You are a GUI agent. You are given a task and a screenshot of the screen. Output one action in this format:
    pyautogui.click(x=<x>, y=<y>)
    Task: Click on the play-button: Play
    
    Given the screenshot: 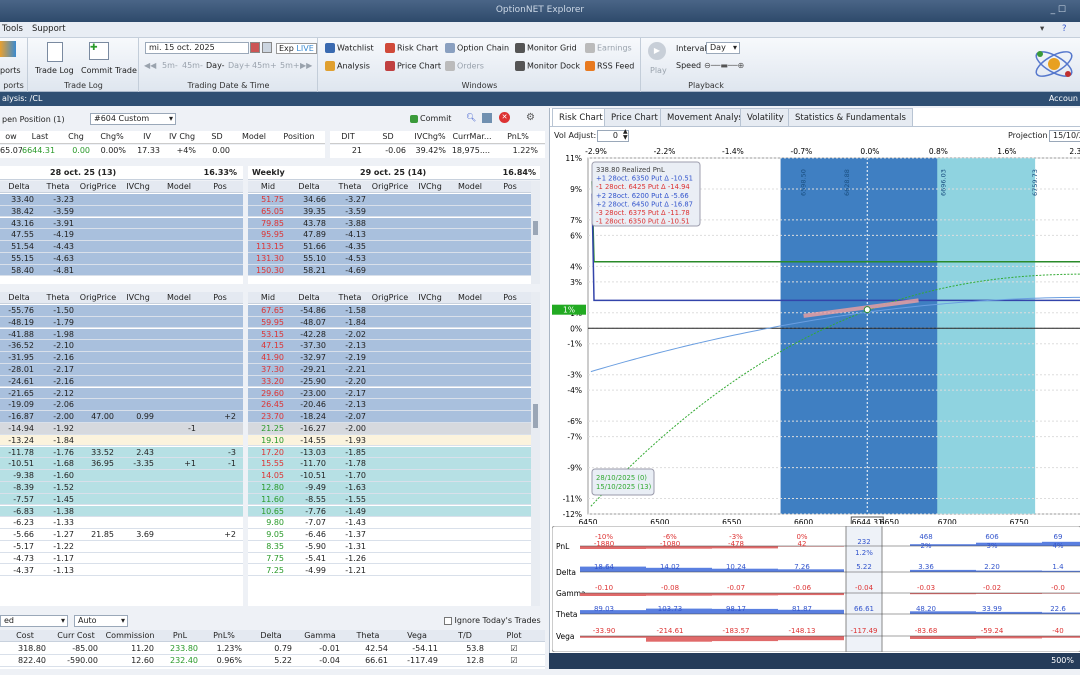 What is the action you would take?
    pyautogui.click(x=658, y=70)
    